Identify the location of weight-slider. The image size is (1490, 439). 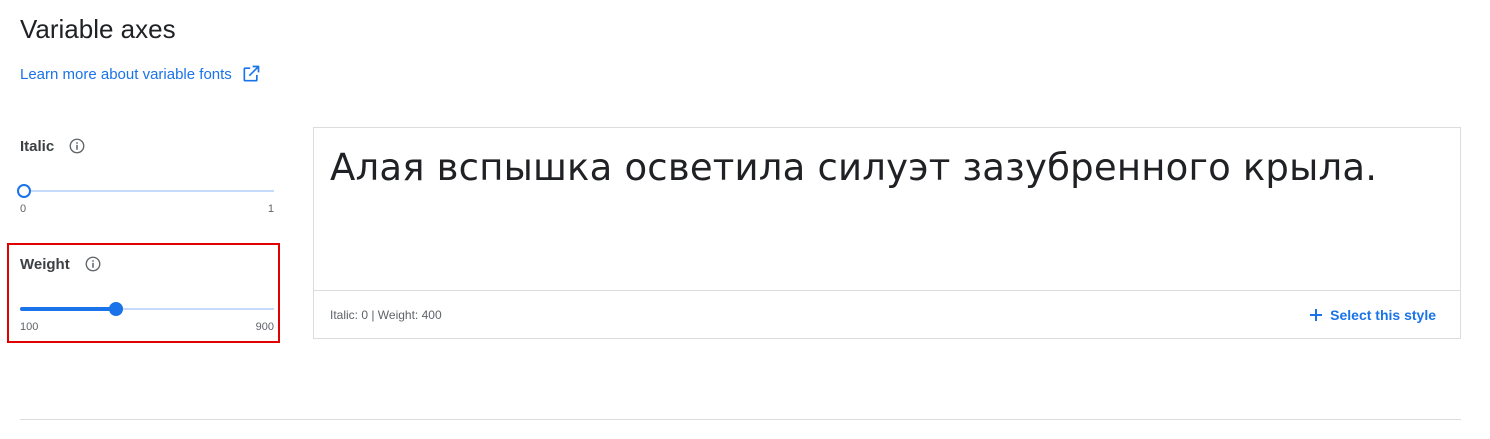
(147, 309).